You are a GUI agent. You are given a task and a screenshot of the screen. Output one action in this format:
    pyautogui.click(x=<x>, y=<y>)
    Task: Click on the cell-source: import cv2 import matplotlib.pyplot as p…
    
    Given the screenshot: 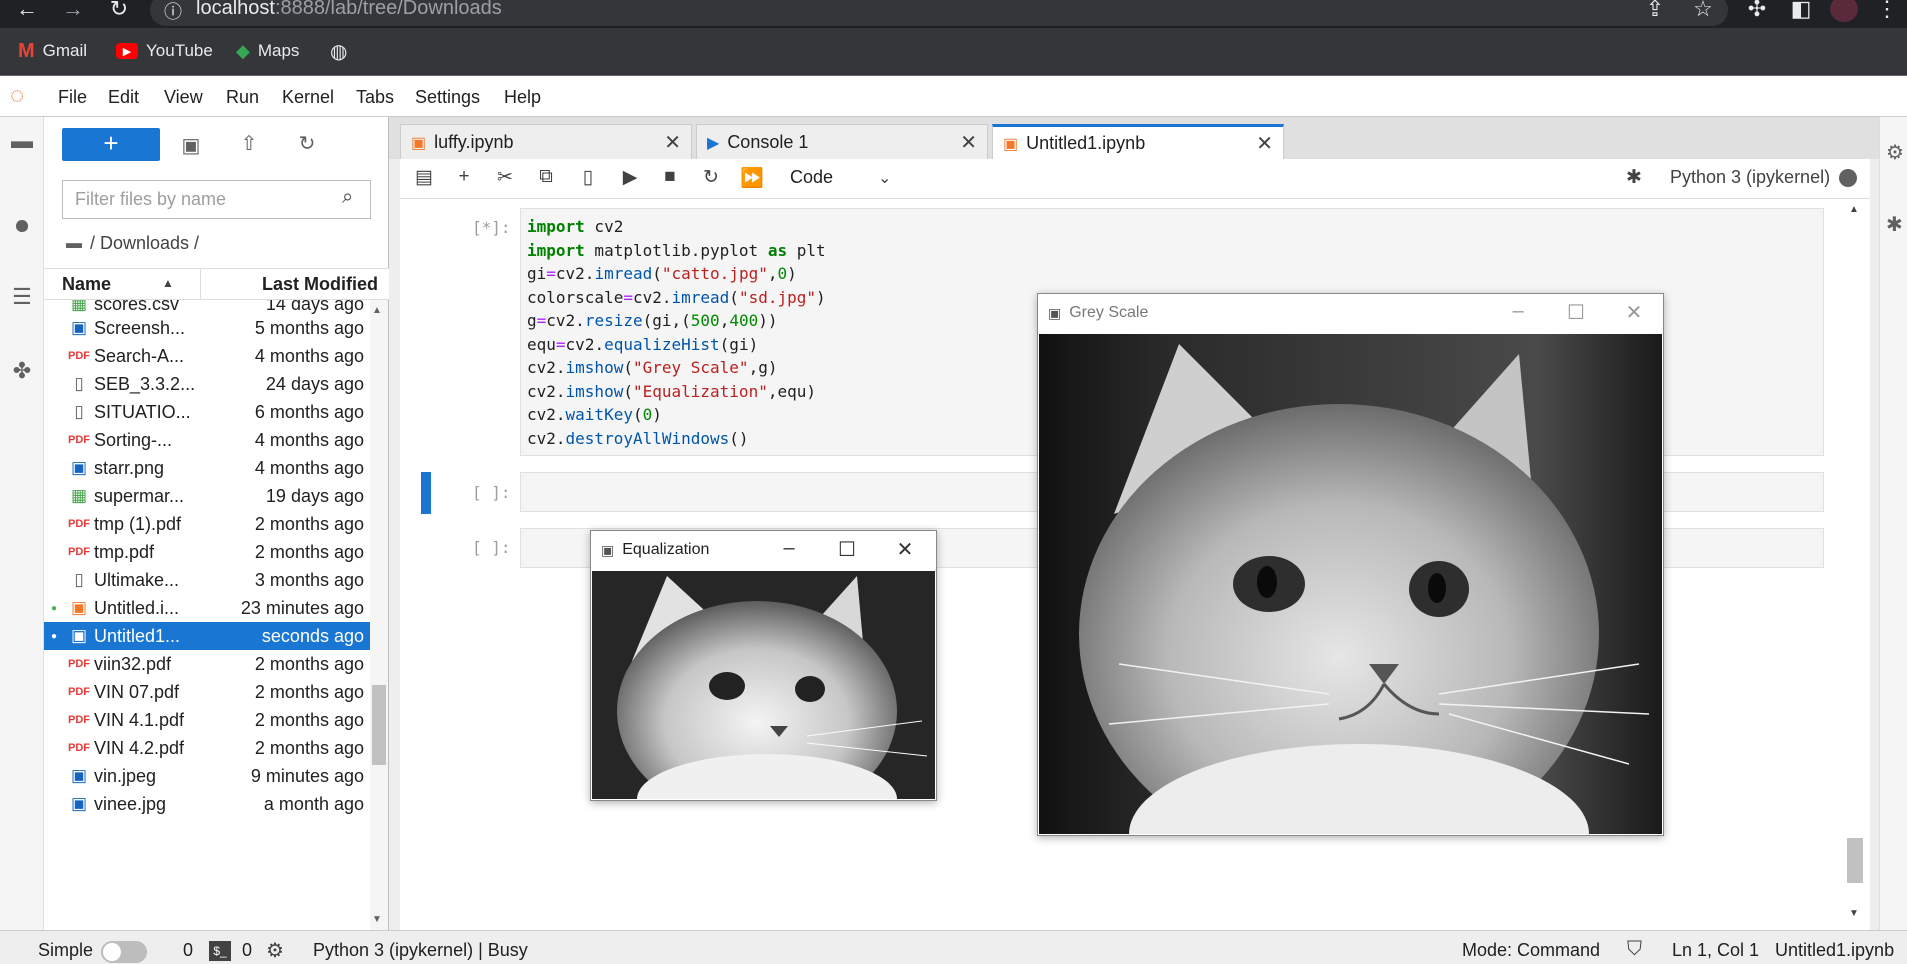 What is the action you would take?
    pyautogui.click(x=676, y=332)
    